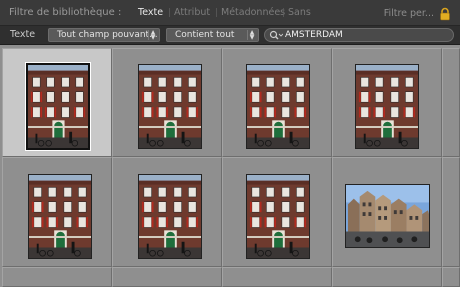 Image resolution: width=460 pixels, height=287 pixels. What do you see at coordinates (299, 12) in the screenshot?
I see `tab-sans: Sans` at bounding box center [299, 12].